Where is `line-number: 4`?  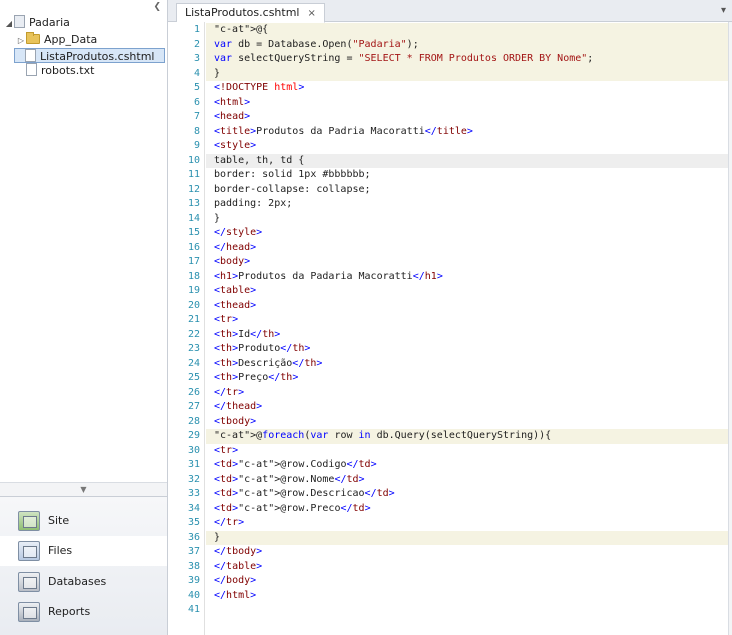
line-number: 4 is located at coordinates (196, 73).